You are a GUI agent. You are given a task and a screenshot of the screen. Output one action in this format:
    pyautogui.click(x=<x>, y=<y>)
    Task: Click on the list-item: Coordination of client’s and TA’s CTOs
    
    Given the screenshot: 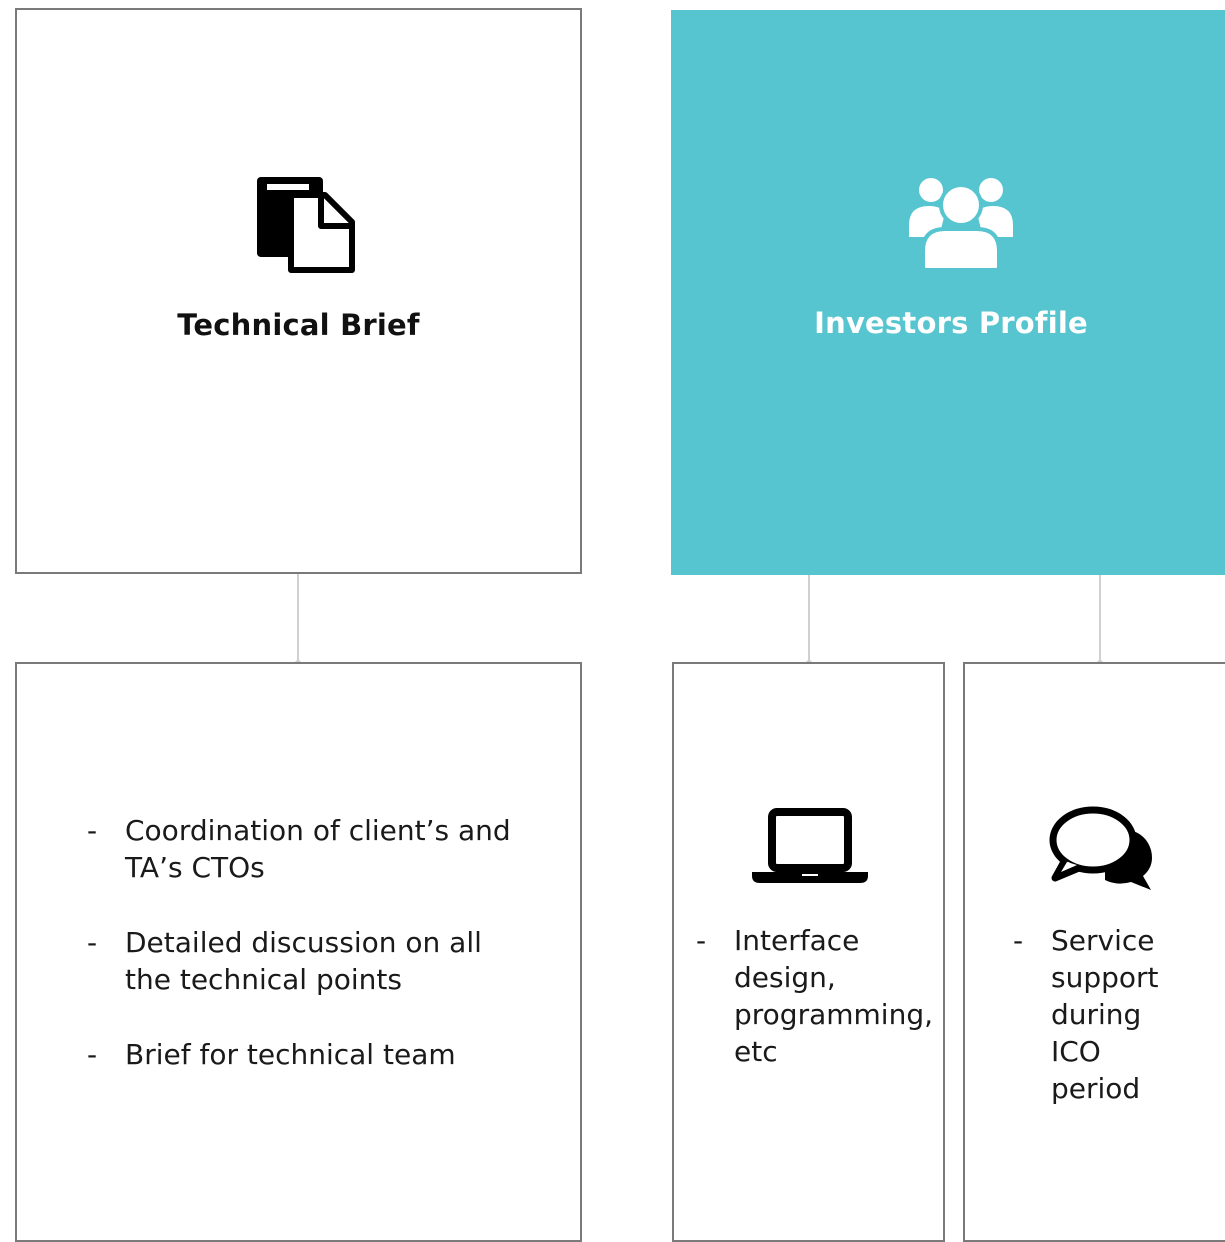 What is the action you would take?
    pyautogui.click(x=307, y=849)
    